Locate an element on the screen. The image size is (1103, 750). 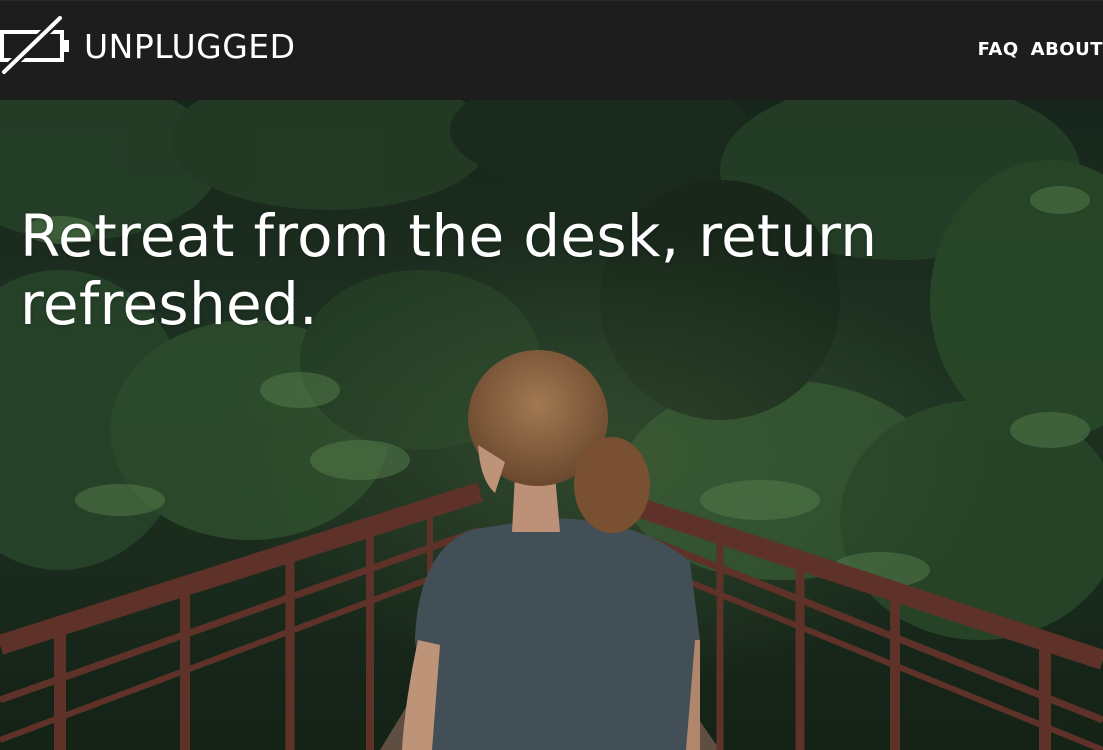
site-header: UNPLUGGED FAQ ABOUT is located at coordinates (551, 50).